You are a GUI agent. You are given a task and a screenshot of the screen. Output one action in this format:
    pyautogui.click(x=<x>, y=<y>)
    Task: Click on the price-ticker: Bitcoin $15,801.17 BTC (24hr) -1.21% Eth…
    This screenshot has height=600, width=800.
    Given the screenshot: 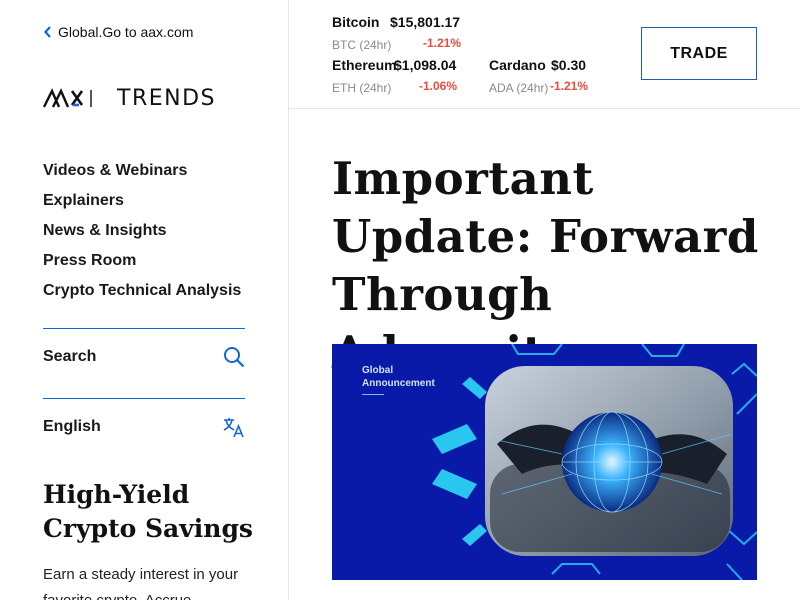 What is the action you would take?
    pyautogui.click(x=544, y=54)
    